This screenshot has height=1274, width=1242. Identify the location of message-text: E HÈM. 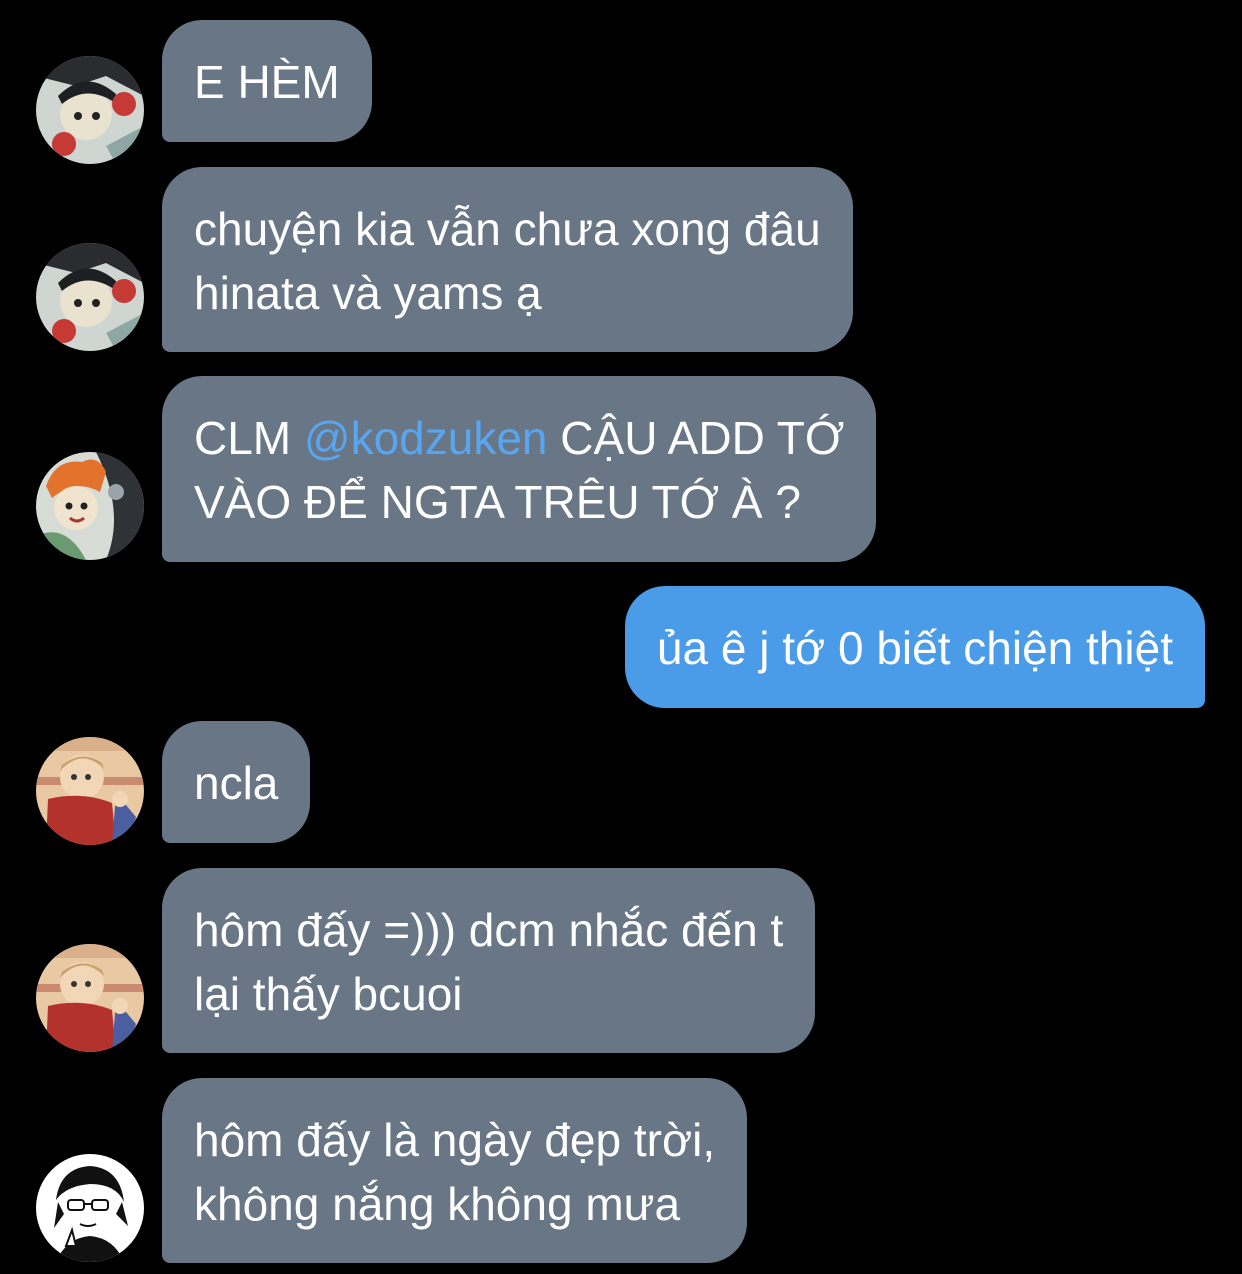
(267, 82).